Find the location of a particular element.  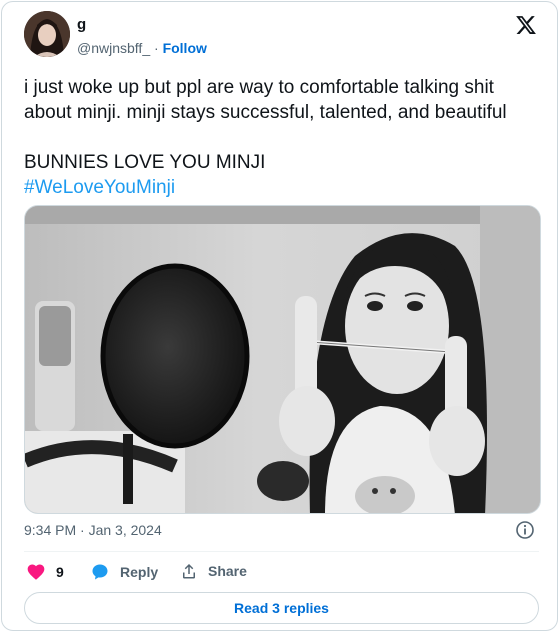

share-label: Share is located at coordinates (227, 571).